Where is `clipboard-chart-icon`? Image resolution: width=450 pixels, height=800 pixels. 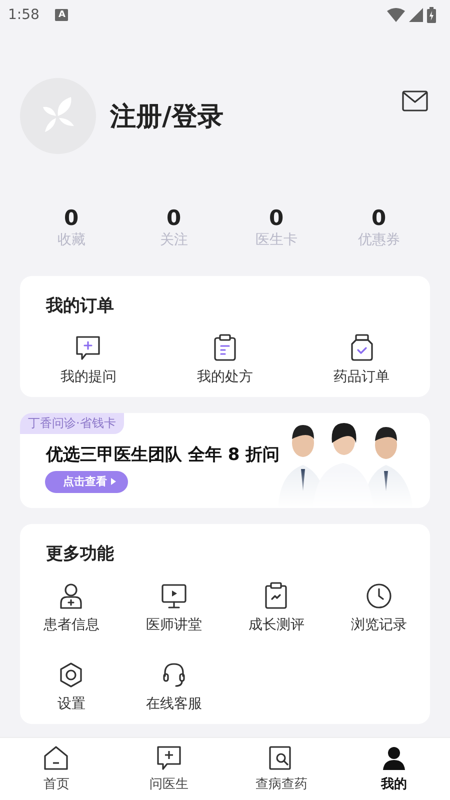 clipboard-chart-icon is located at coordinates (276, 595).